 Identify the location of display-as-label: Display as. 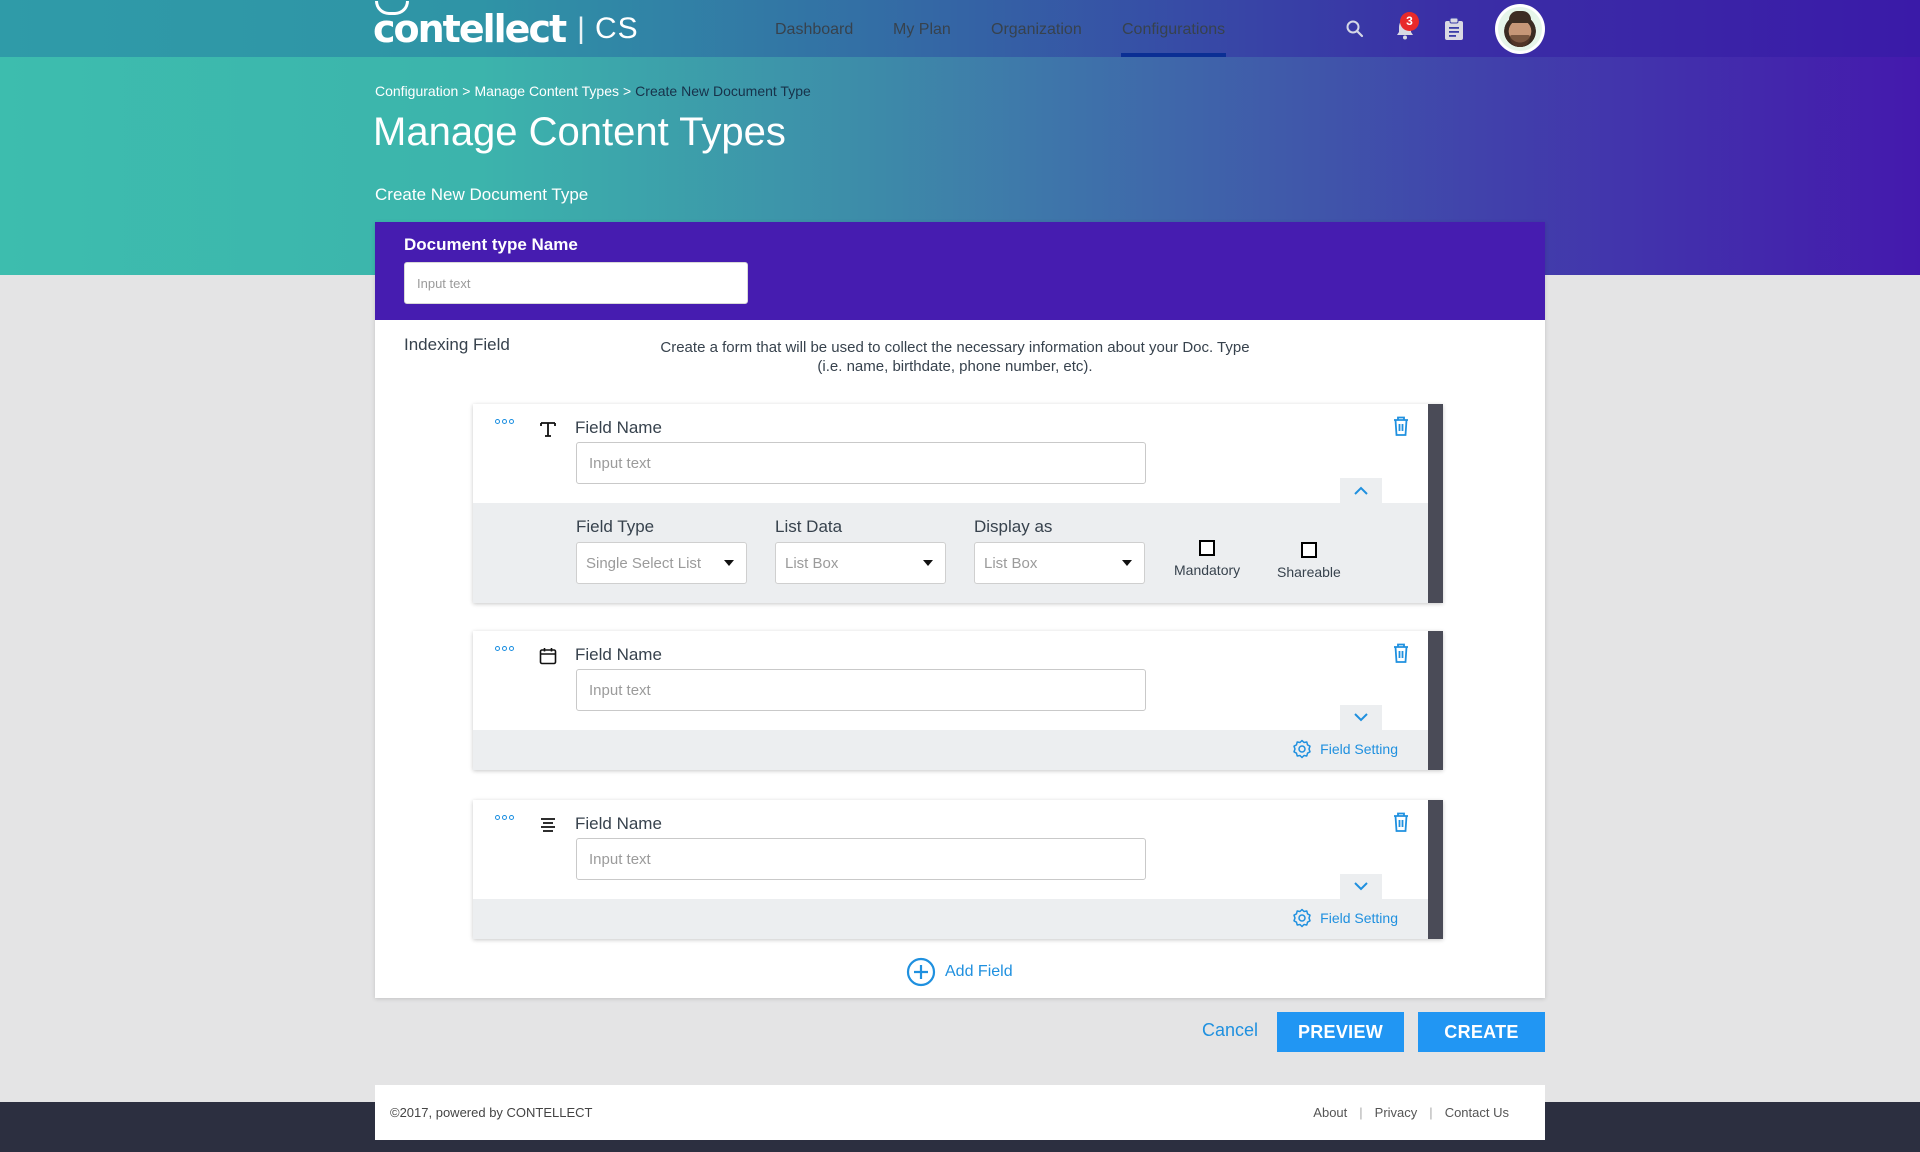
(1013, 526).